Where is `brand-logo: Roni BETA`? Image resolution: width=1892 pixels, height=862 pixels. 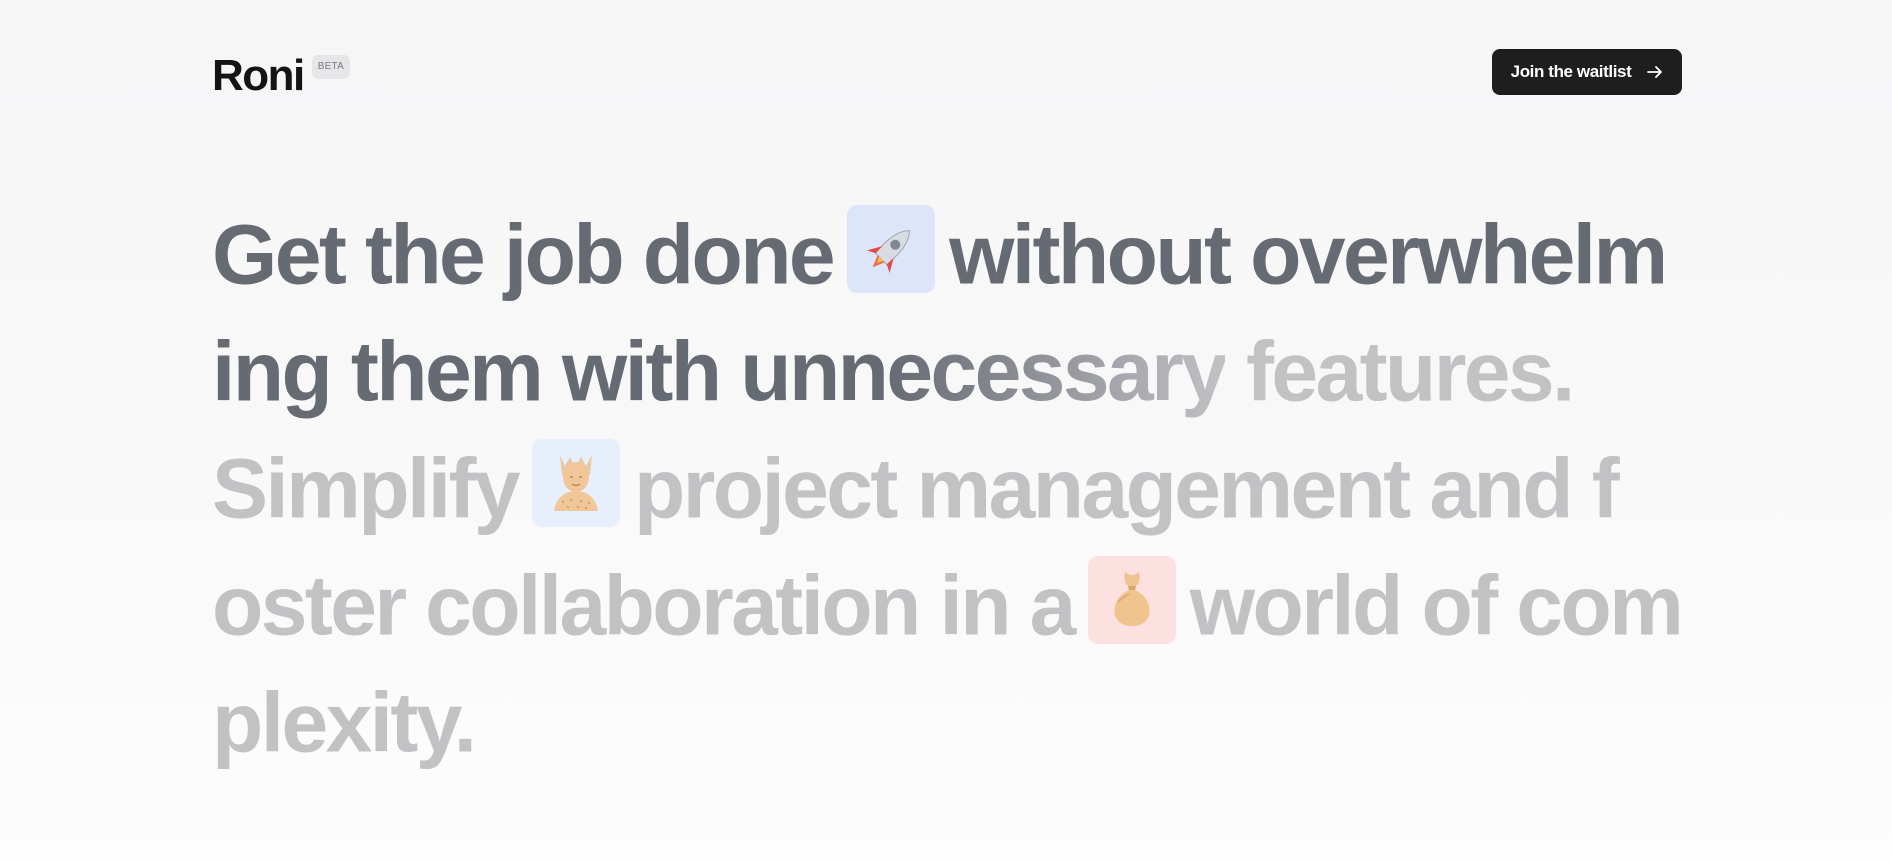
brand-logo: Roni BETA is located at coordinates (281, 76).